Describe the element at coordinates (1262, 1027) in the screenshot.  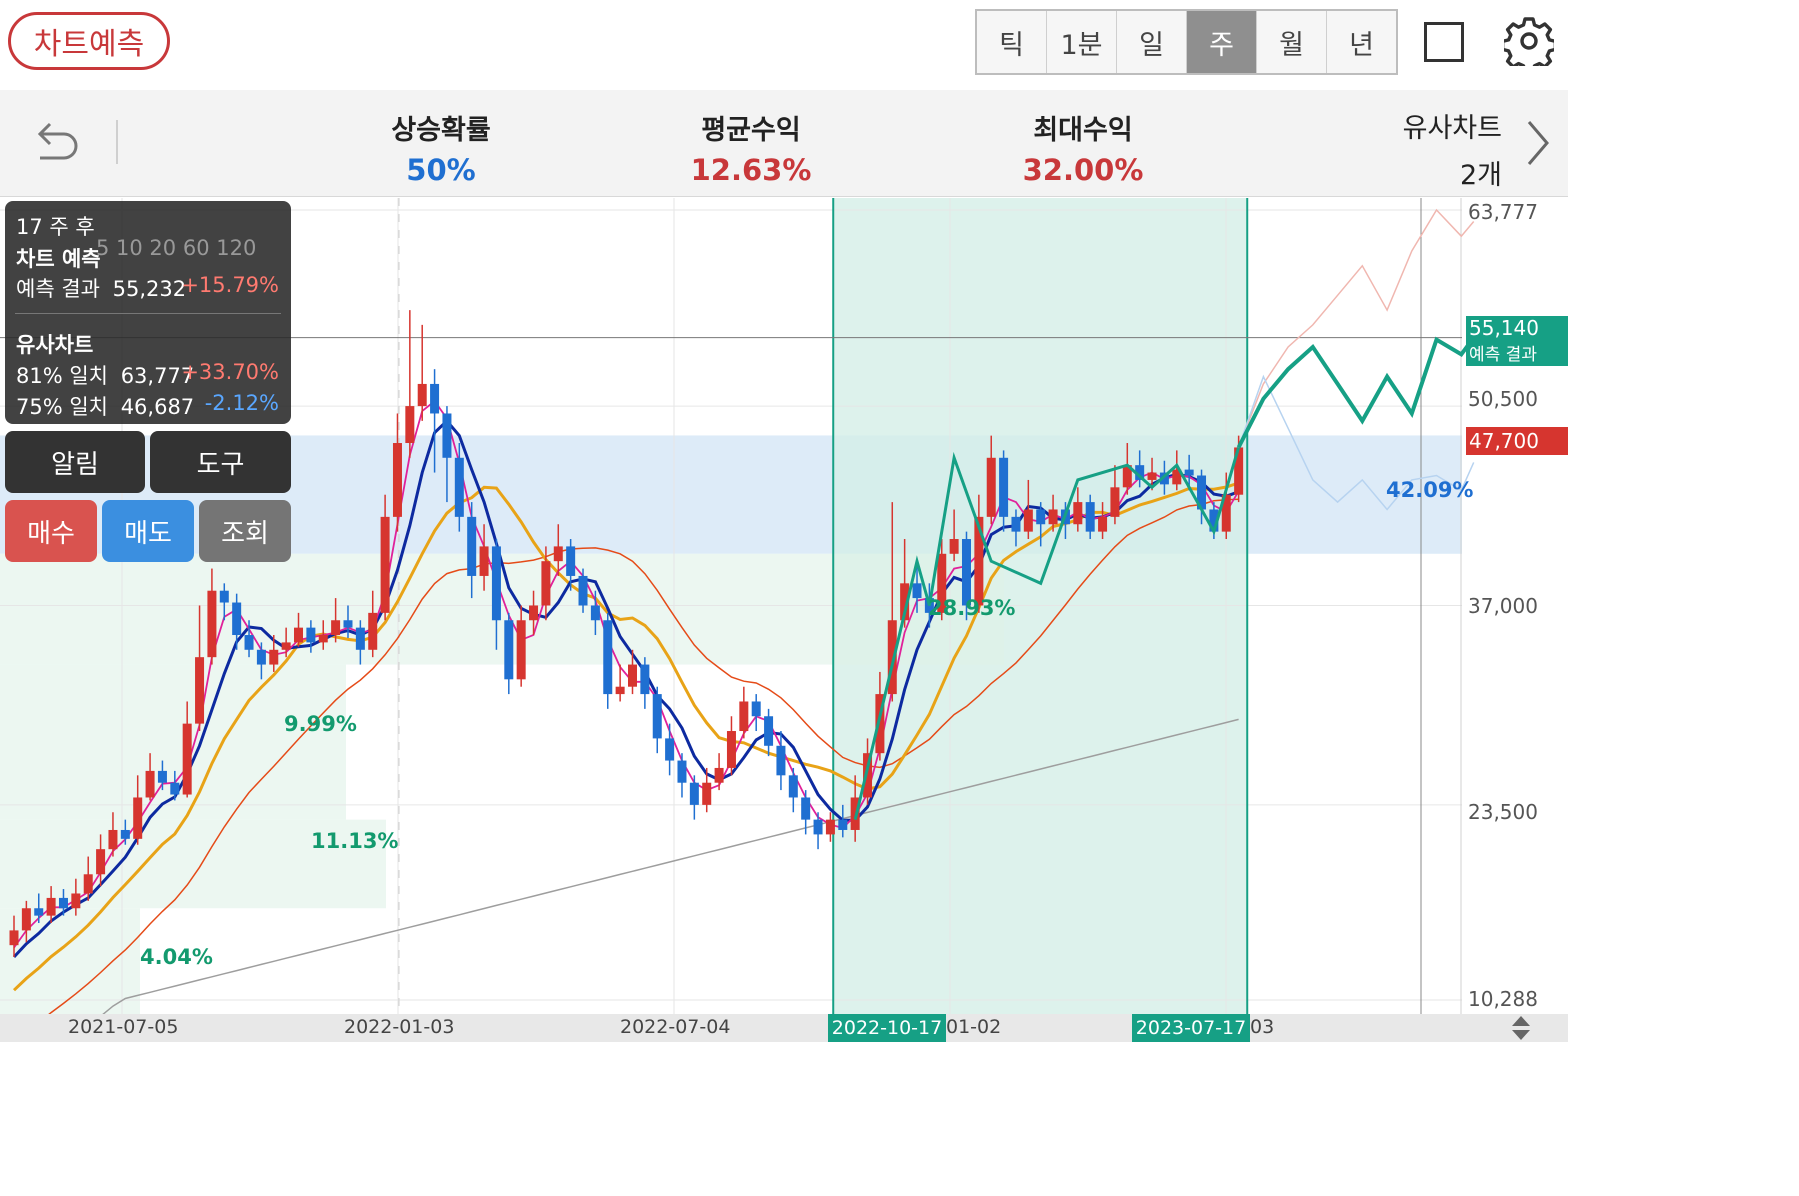
I see `x-tick: 03` at that location.